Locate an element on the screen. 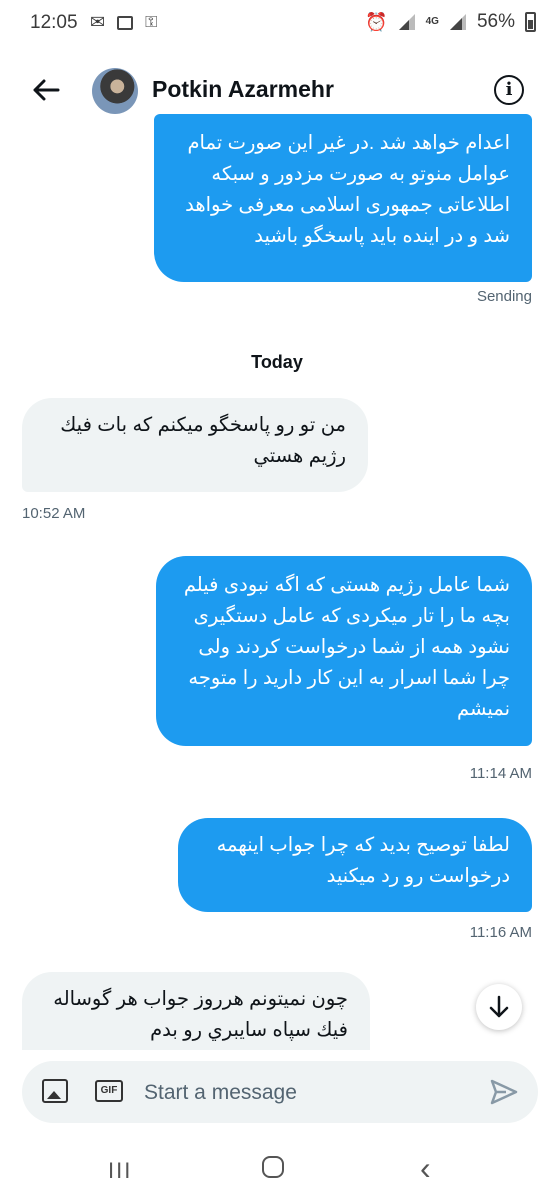  info-icon: i is located at coordinates (509, 90).